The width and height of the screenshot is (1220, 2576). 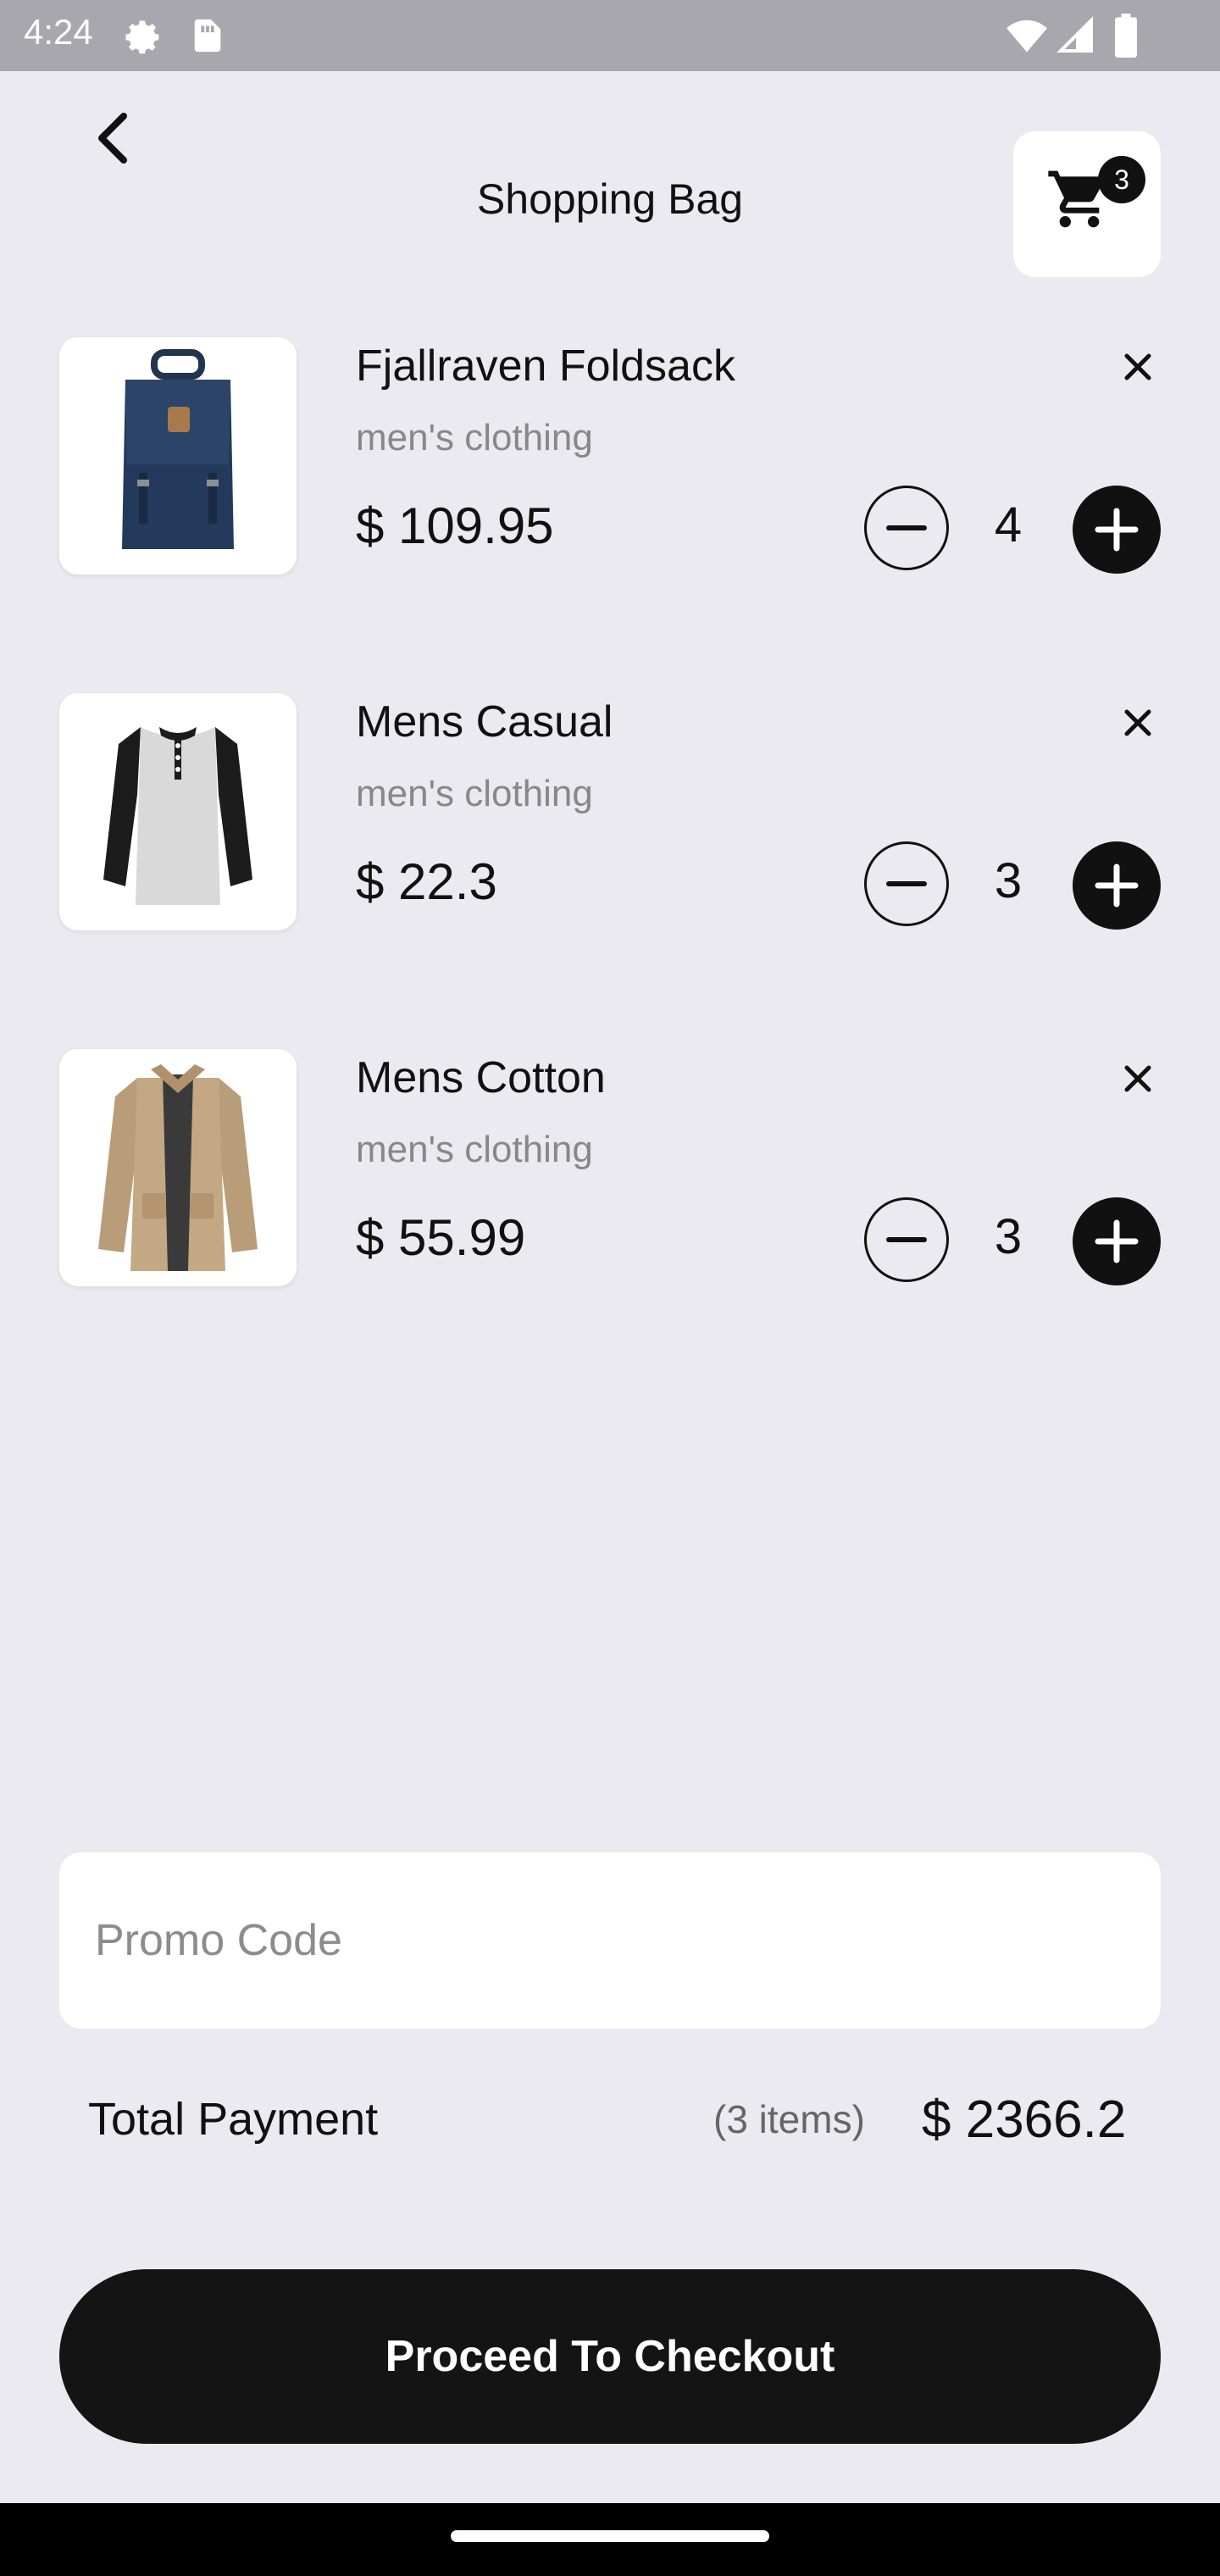 I want to click on signal-icon, so click(x=1076, y=38).